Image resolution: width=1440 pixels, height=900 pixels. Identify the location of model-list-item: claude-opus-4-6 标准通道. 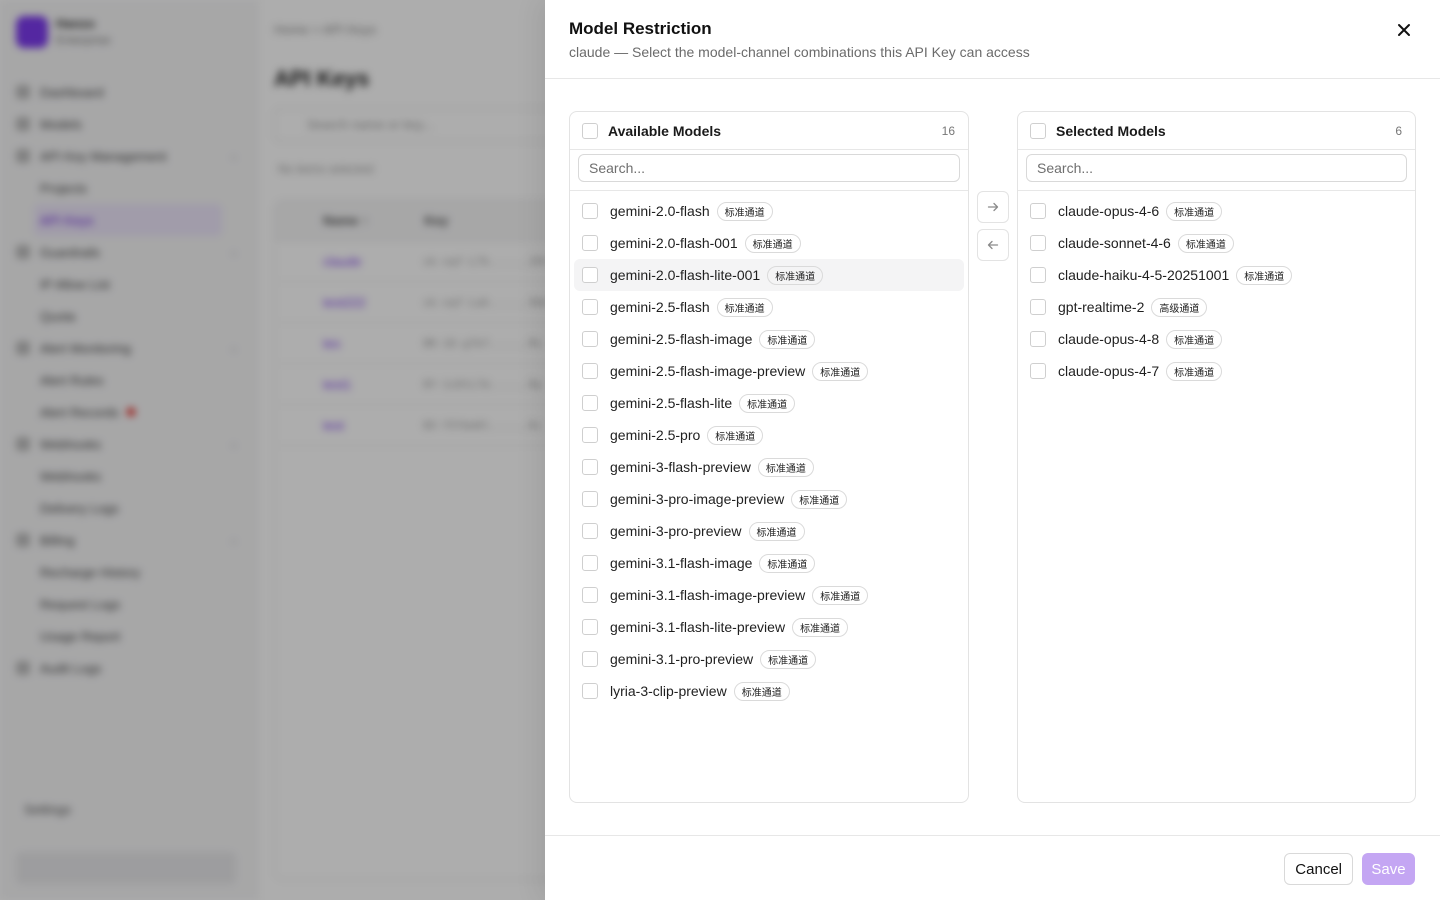
(1216, 211).